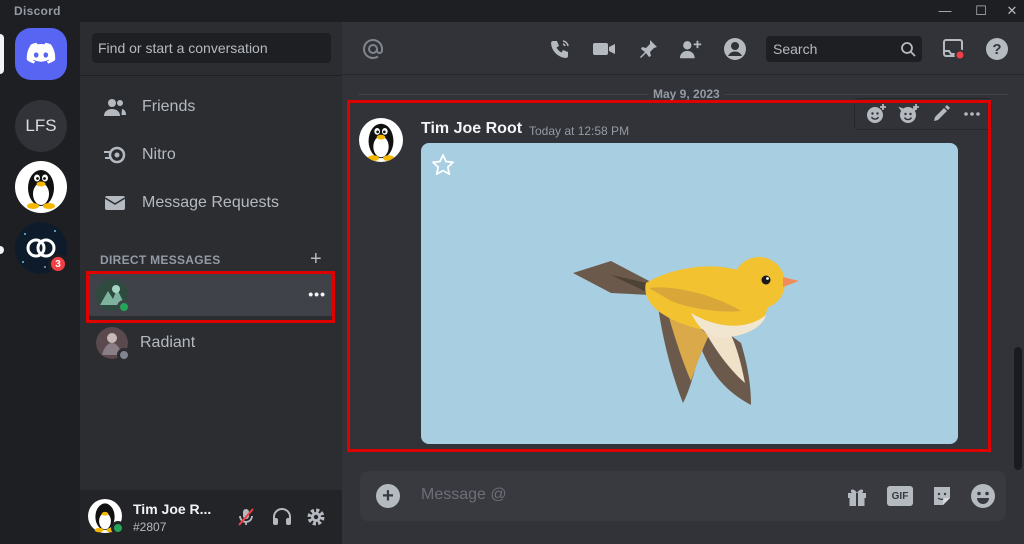 The image size is (1024, 544). Describe the element at coordinates (106, 517) in the screenshot. I see `user-avatar` at that location.